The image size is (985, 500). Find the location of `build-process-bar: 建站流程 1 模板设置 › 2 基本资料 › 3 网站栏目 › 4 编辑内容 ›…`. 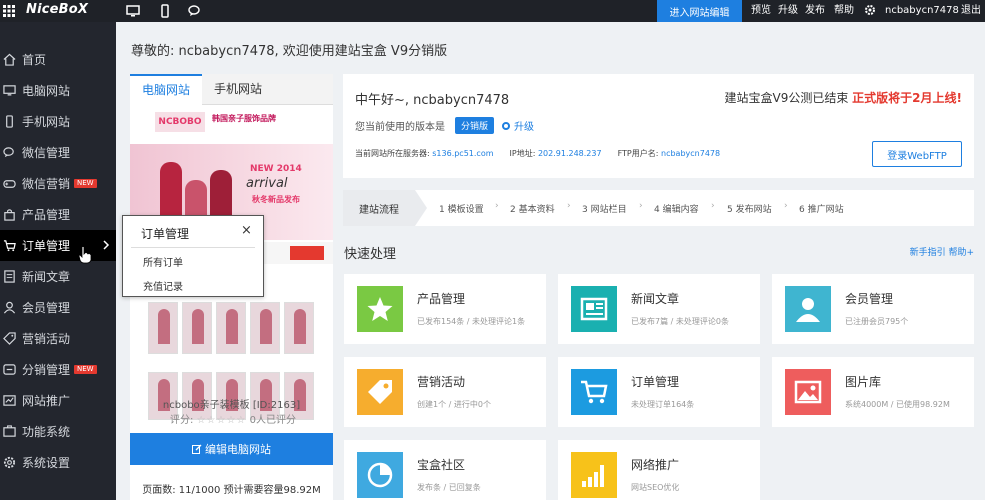

build-process-bar: 建站流程 1 模板设置 › 2 基本资料 › 3 网站栏目 › 4 编辑内容 ›… is located at coordinates (658, 208).